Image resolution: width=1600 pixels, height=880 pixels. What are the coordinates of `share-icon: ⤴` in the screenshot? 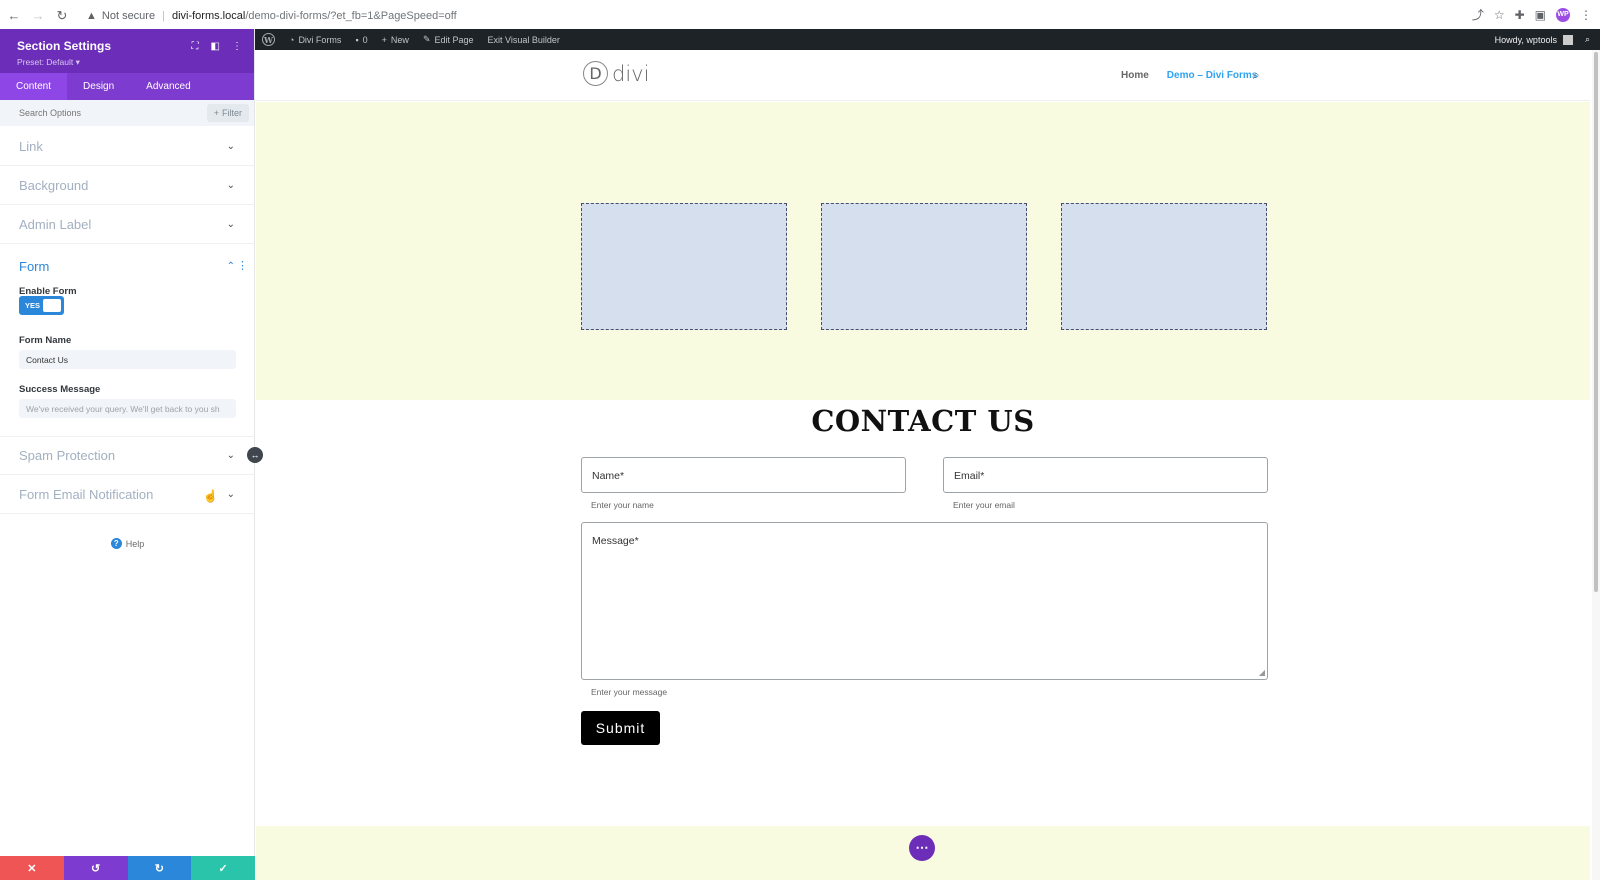 It's located at (1478, 14).